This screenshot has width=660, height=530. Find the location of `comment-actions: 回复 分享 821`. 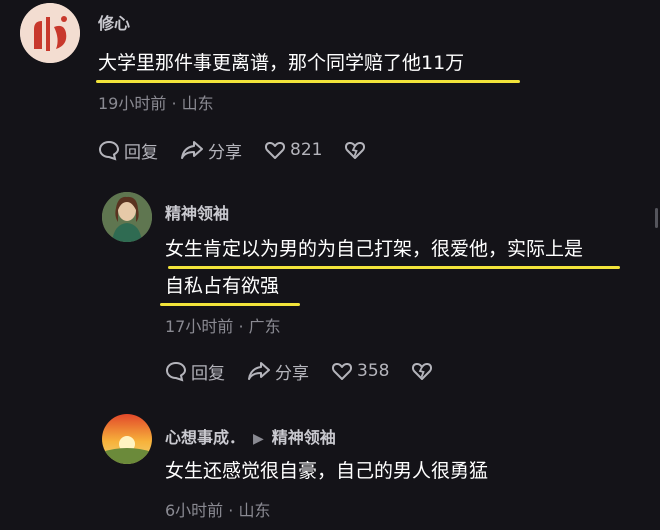

comment-actions: 回复 分享 821 is located at coordinates (245, 150).